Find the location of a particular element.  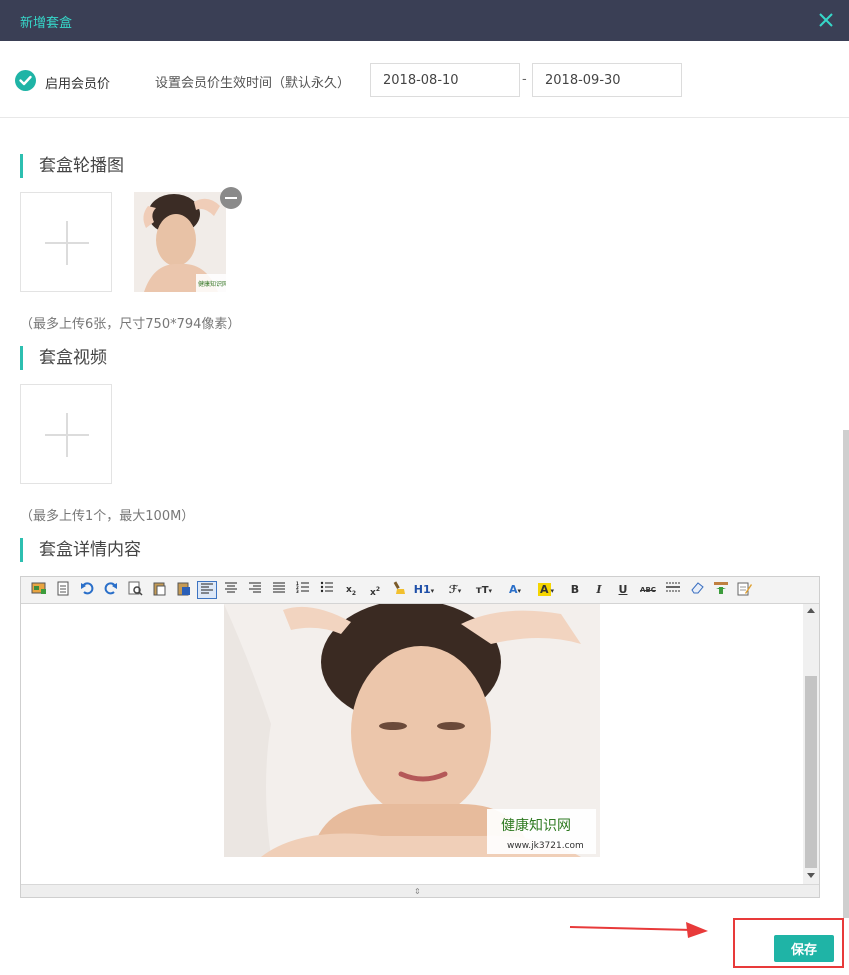

italic-button: I is located at coordinates (599, 590).